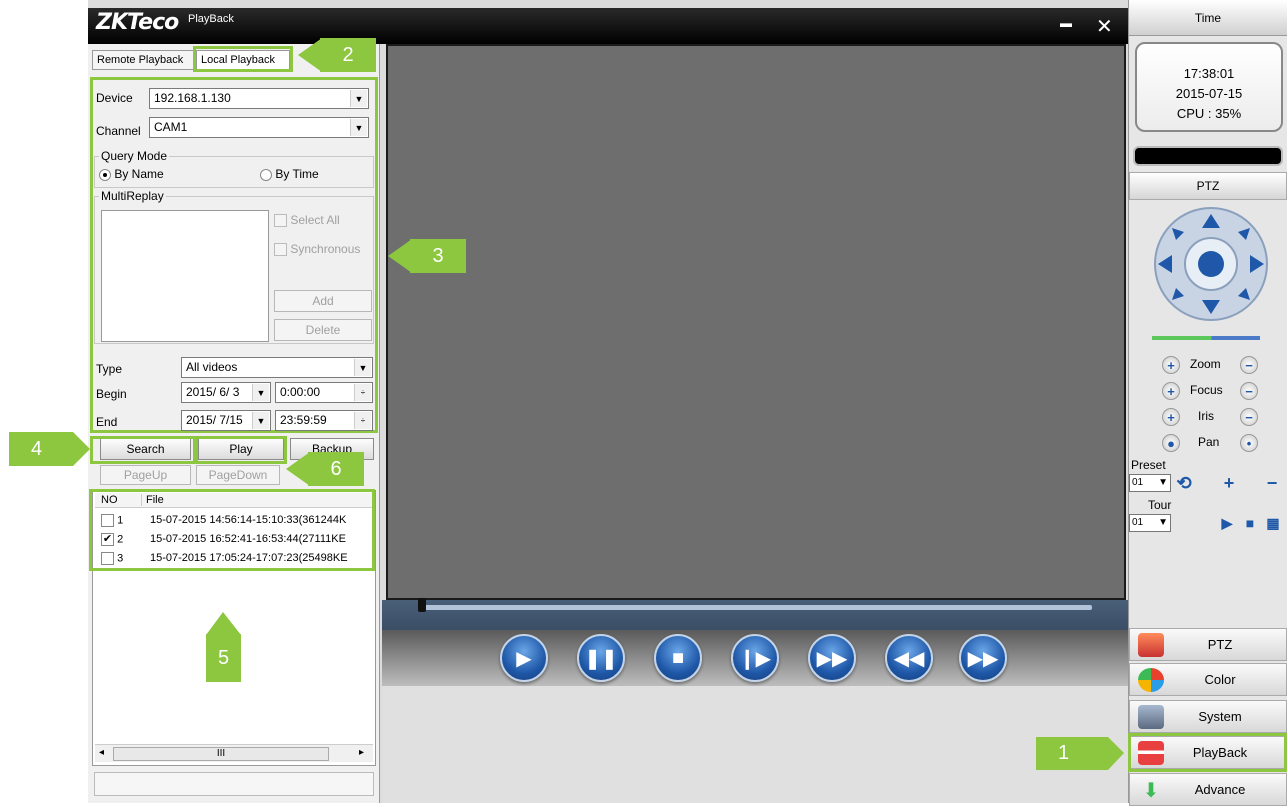 Image resolution: width=1287 pixels, height=806 pixels. What do you see at coordinates (1272, 483) in the screenshot?
I see `preset-remove-icon: −` at bounding box center [1272, 483].